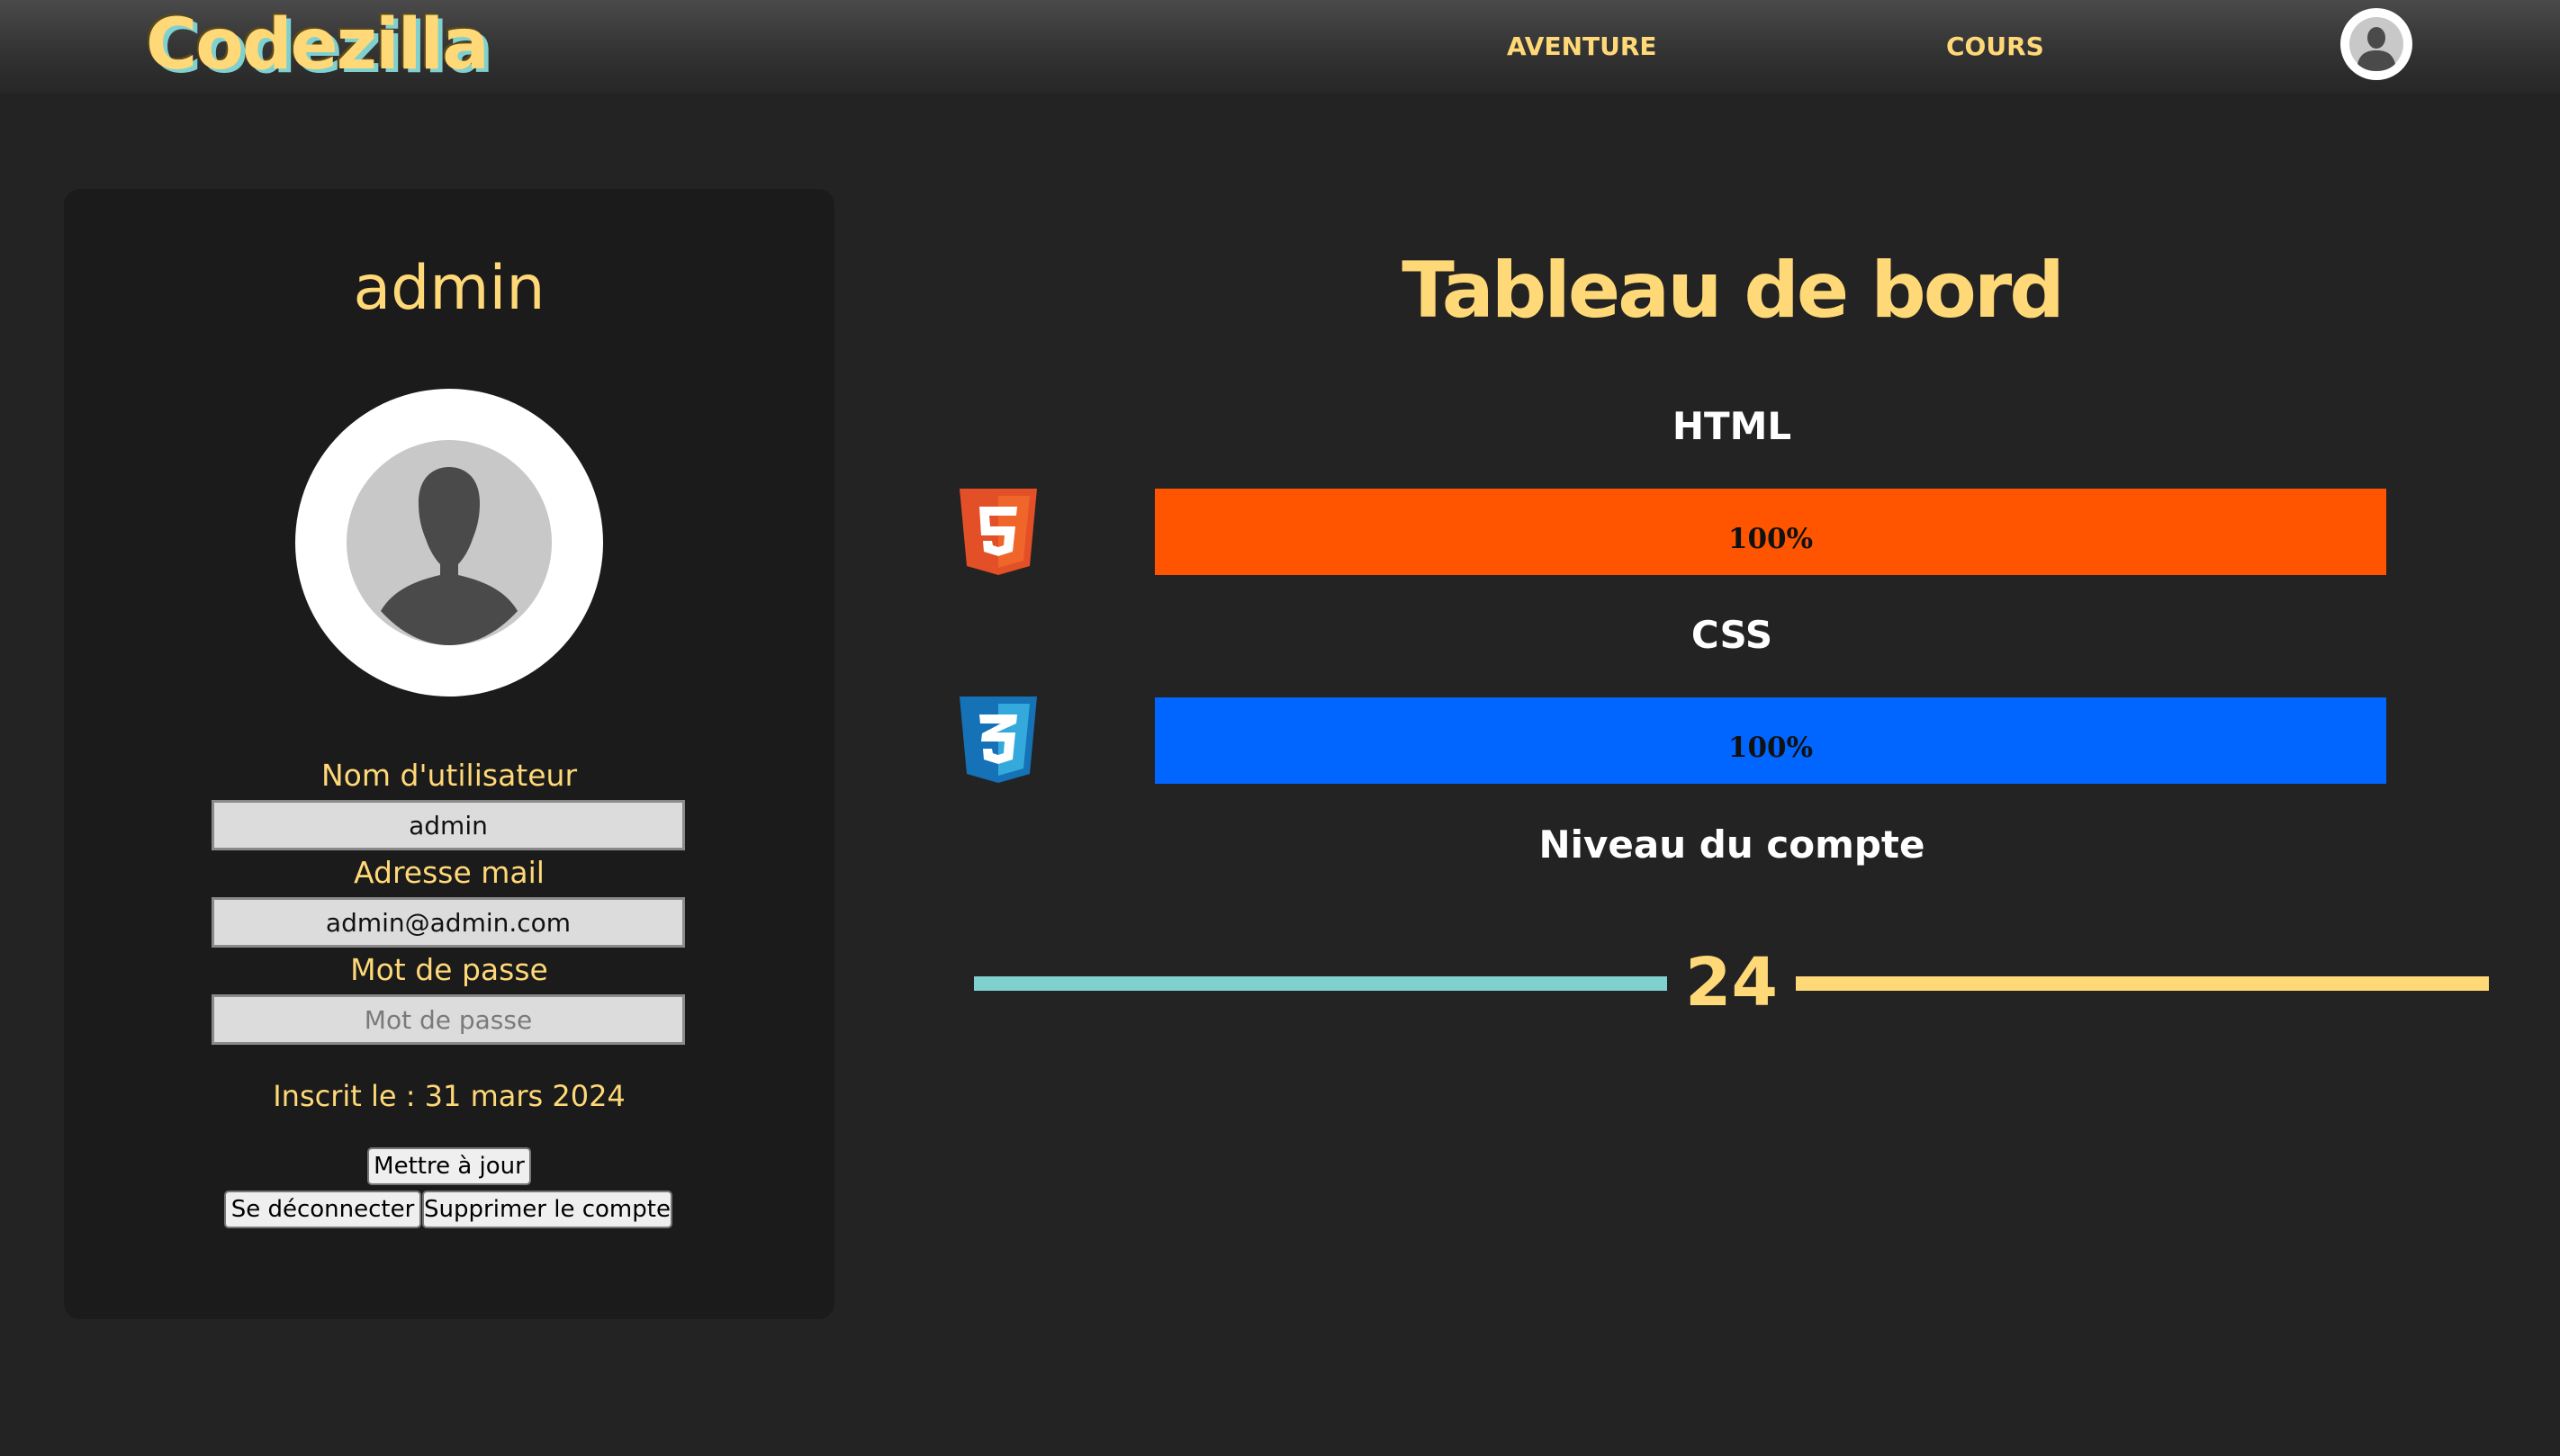 This screenshot has height=1456, width=2560. What do you see at coordinates (998, 740) in the screenshot?
I see `css3-icon` at bounding box center [998, 740].